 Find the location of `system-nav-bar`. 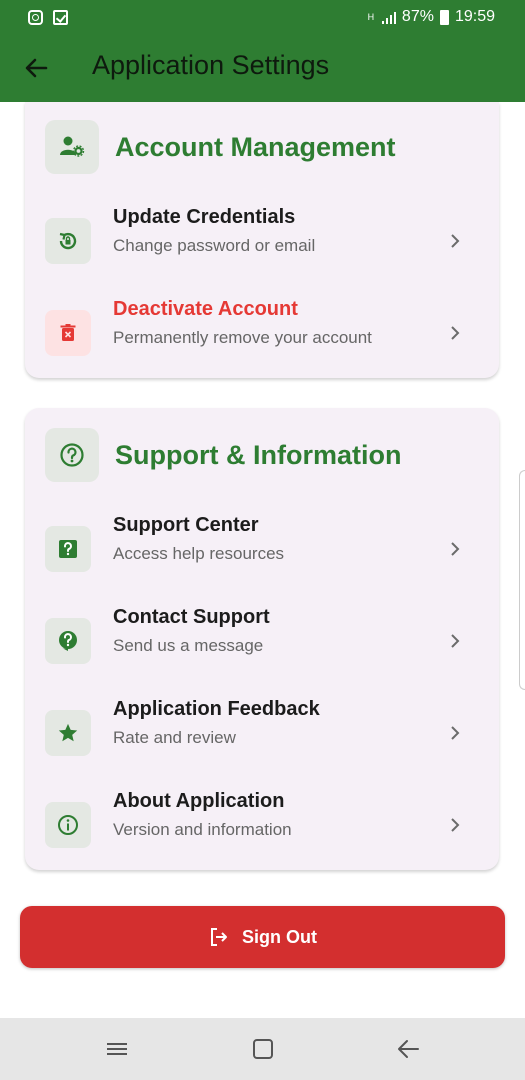

system-nav-bar is located at coordinates (262, 1049).